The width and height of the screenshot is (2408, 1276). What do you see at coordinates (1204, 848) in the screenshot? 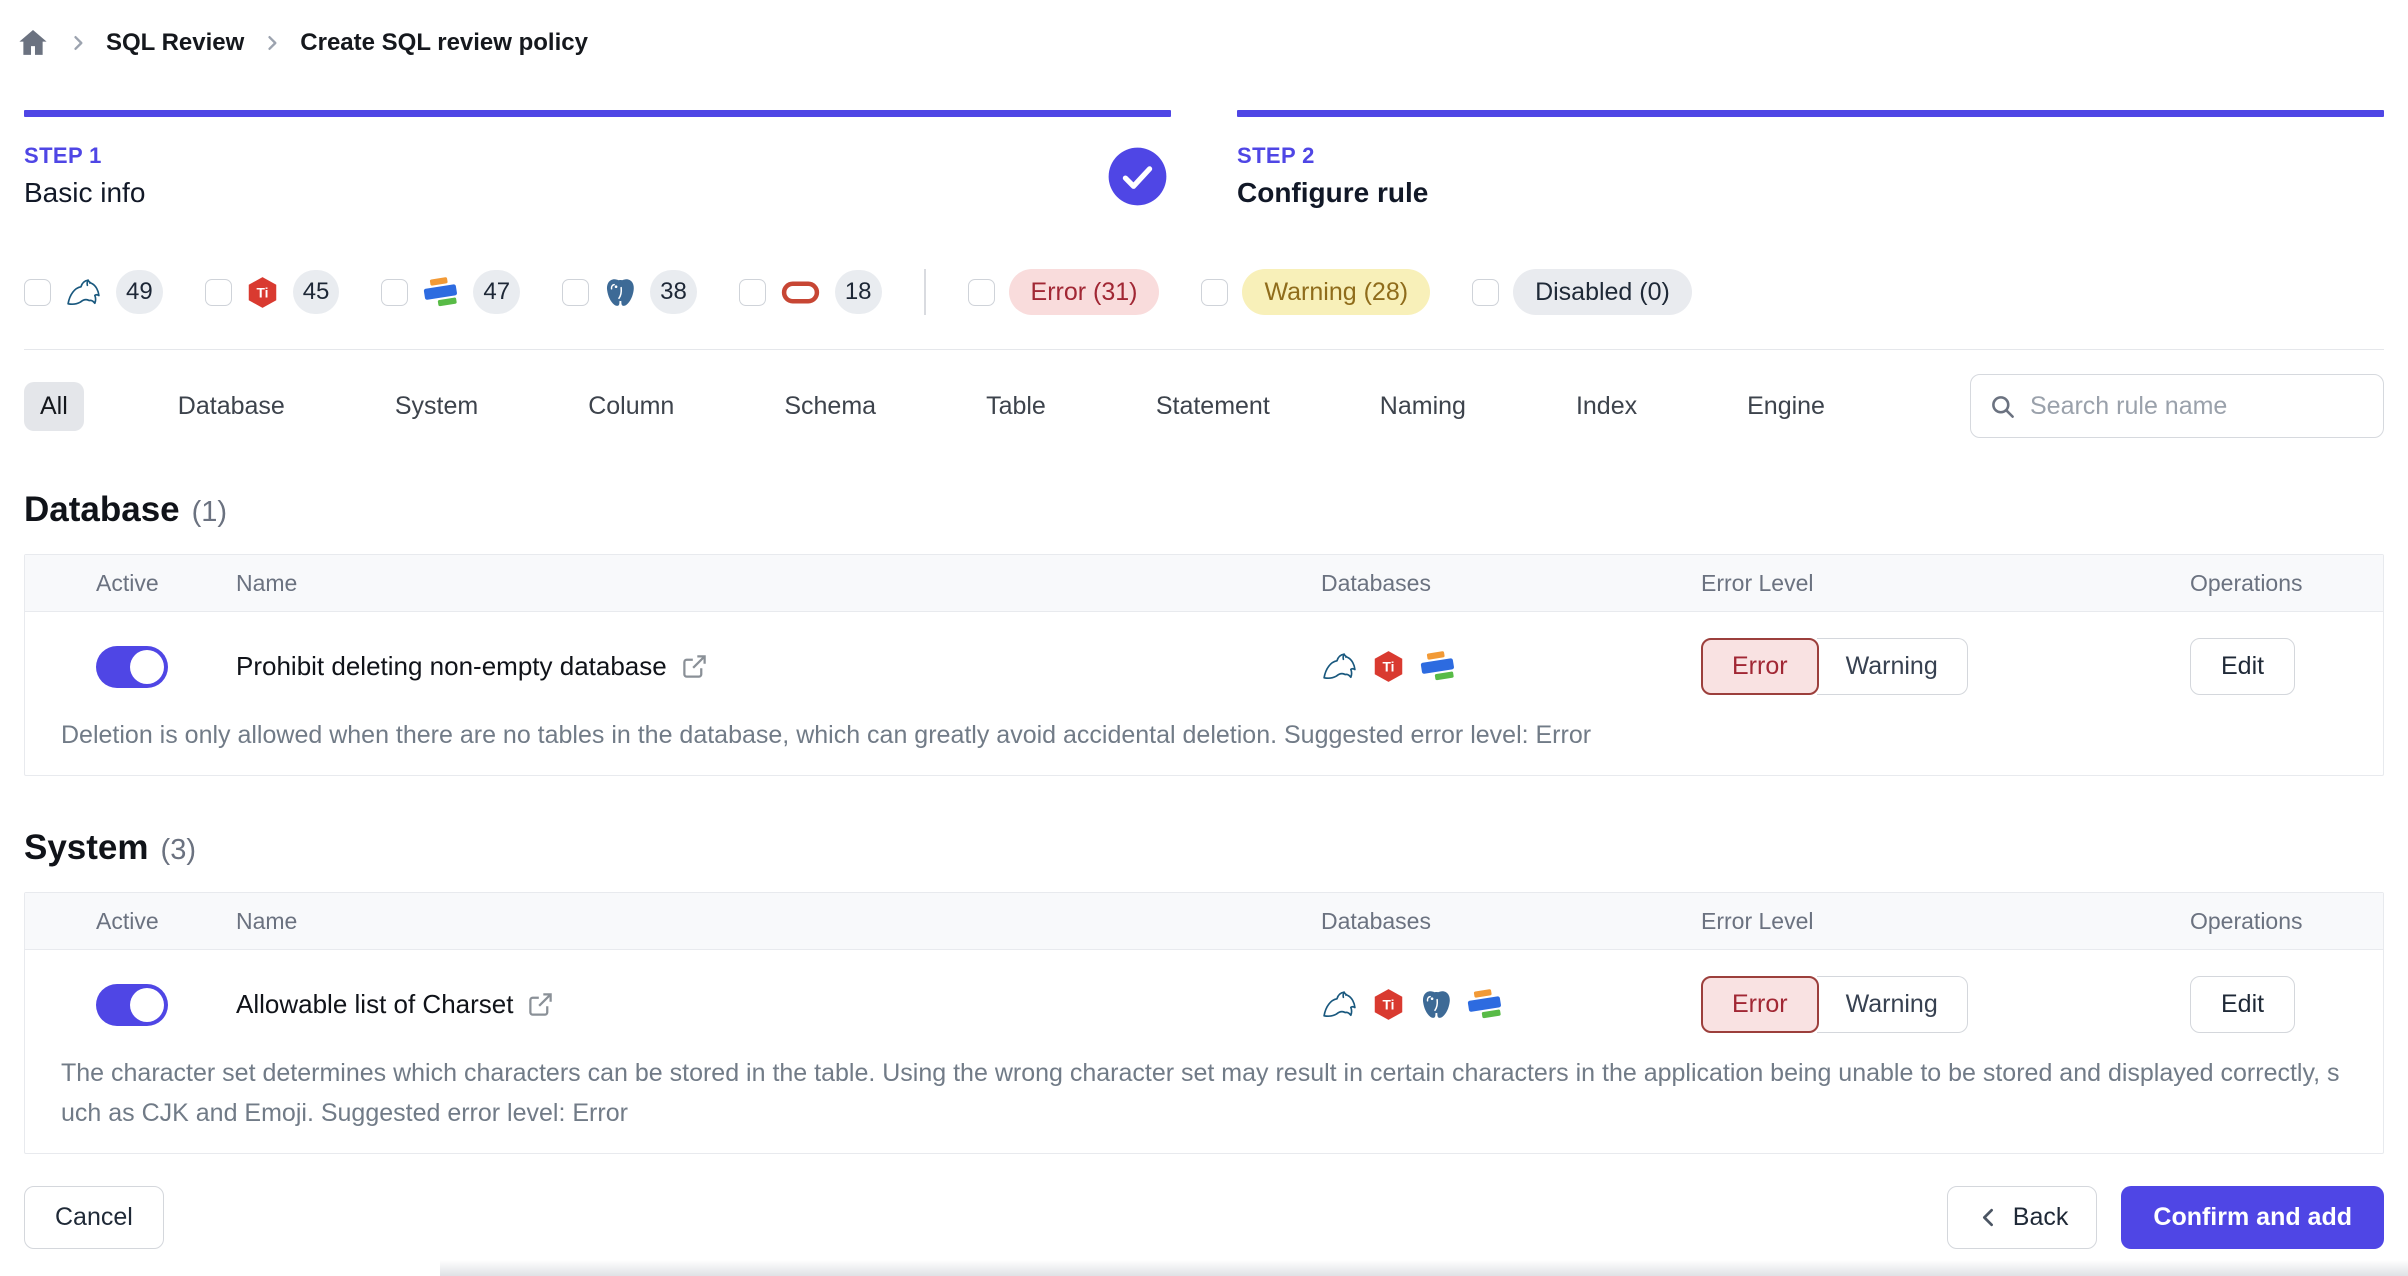
I see `section-heading: System (3)` at bounding box center [1204, 848].